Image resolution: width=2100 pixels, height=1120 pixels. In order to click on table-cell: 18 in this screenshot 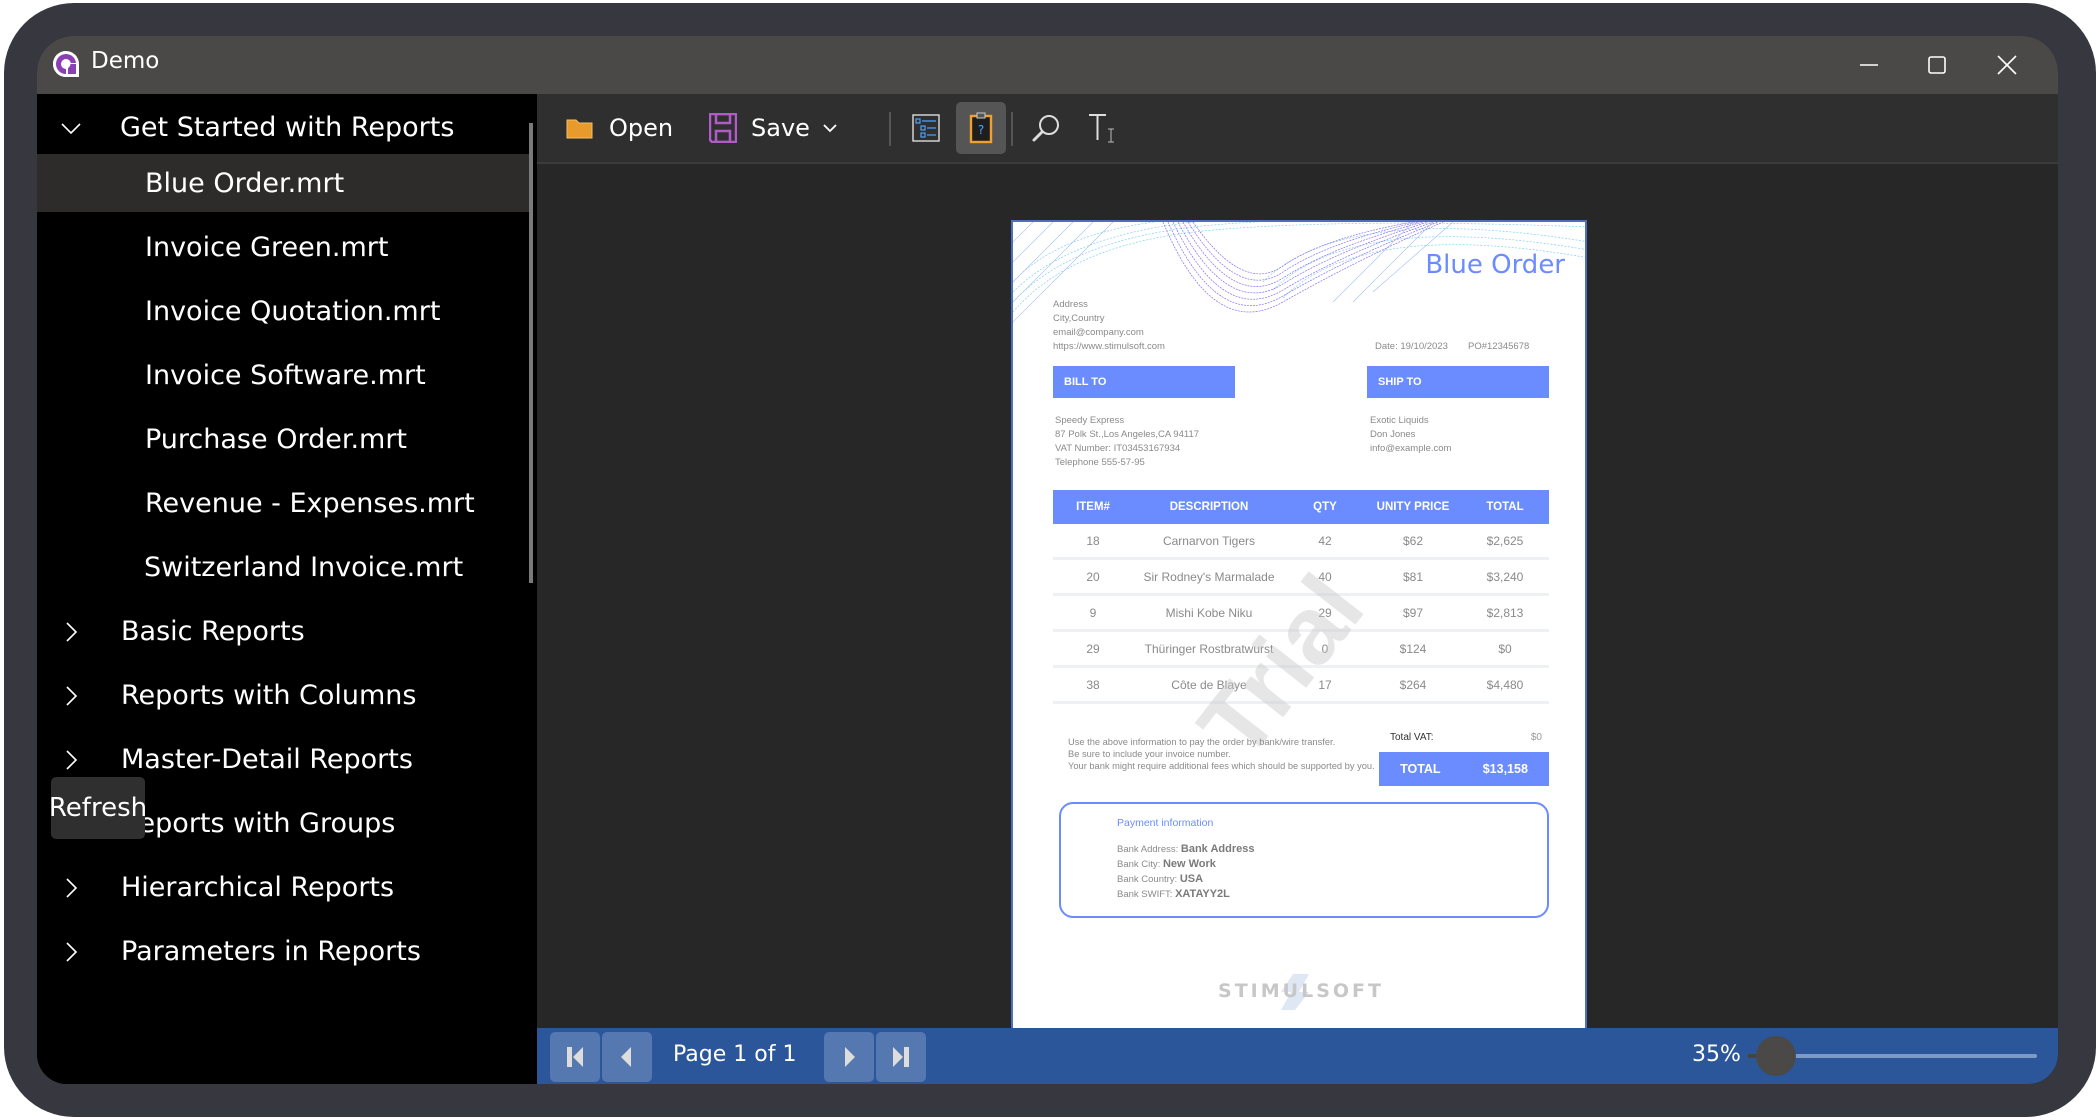, I will do `click(1093, 540)`.